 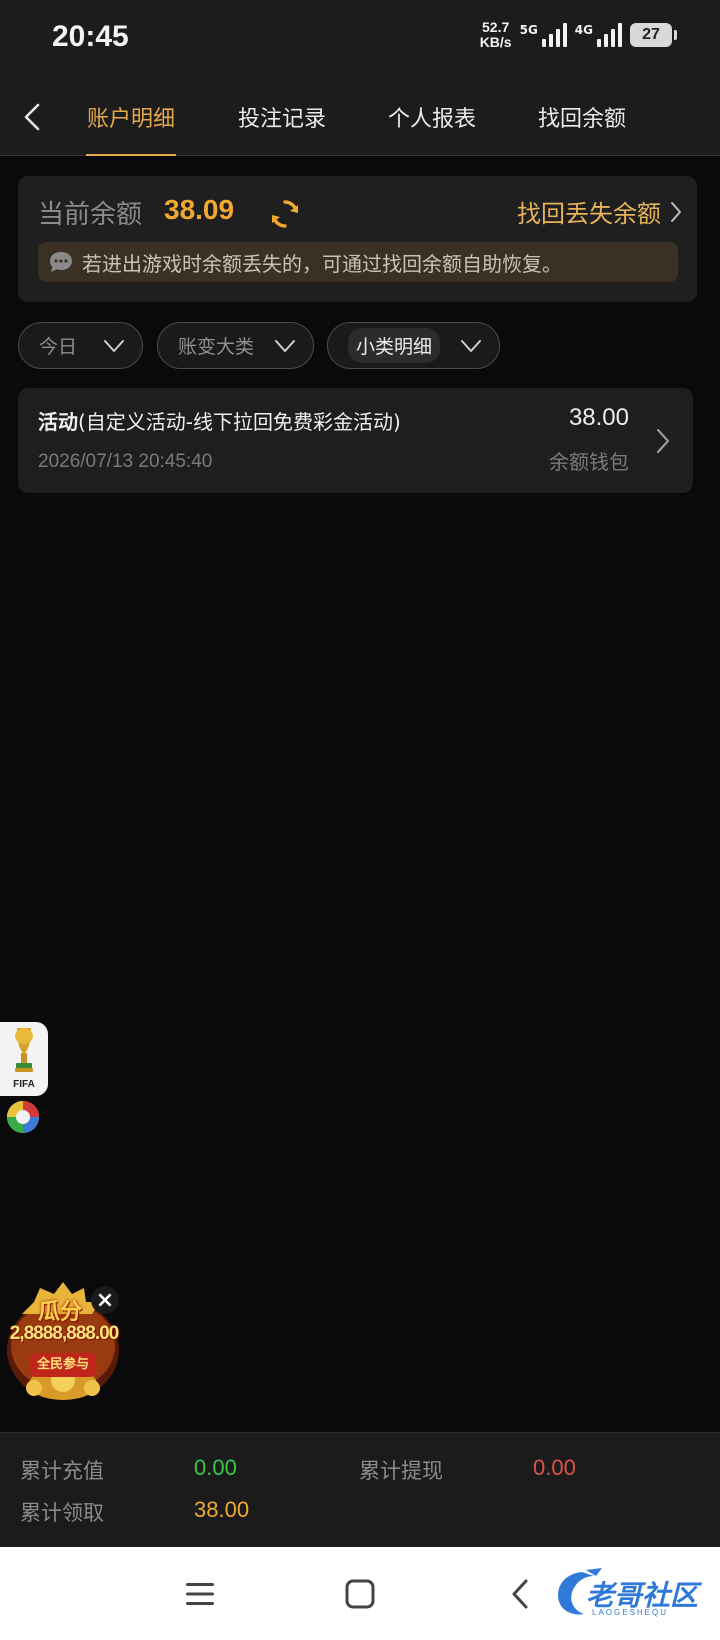 What do you see at coordinates (653, 35) in the screenshot?
I see `battery-icon: 27` at bounding box center [653, 35].